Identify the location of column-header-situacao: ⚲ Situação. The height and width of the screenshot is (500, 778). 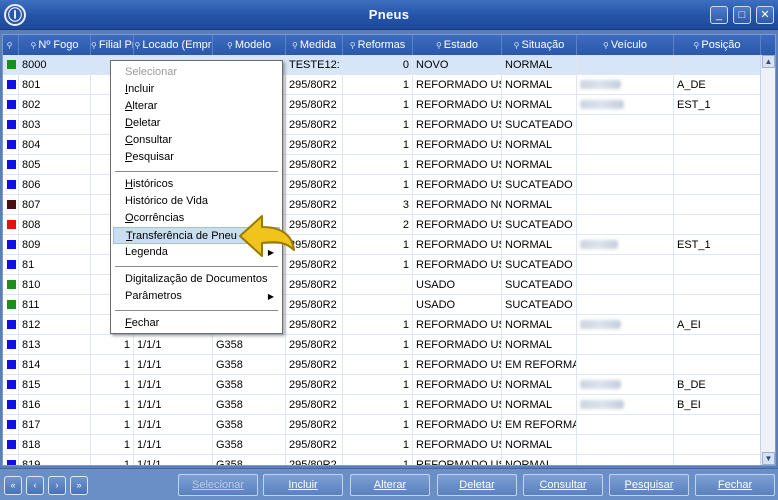
(539, 45).